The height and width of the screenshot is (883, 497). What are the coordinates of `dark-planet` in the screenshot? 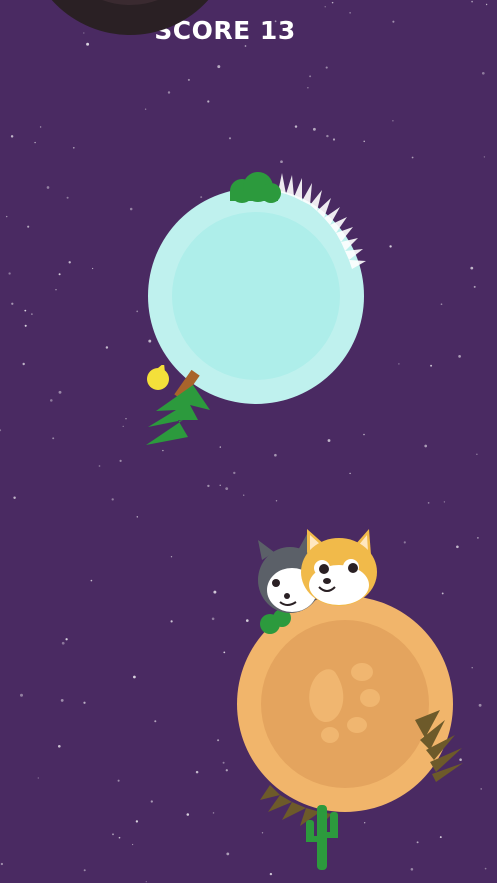 It's located at (130, 17).